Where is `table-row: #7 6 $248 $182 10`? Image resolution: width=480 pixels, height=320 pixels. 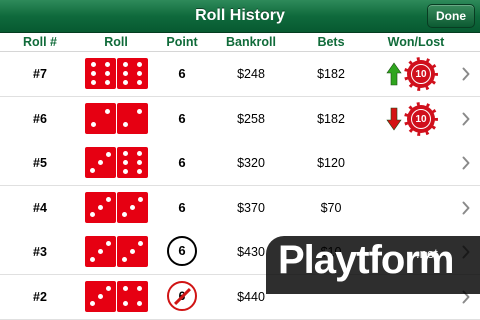
table-row: #7 6 $248 $182 10 is located at coordinates (240, 74).